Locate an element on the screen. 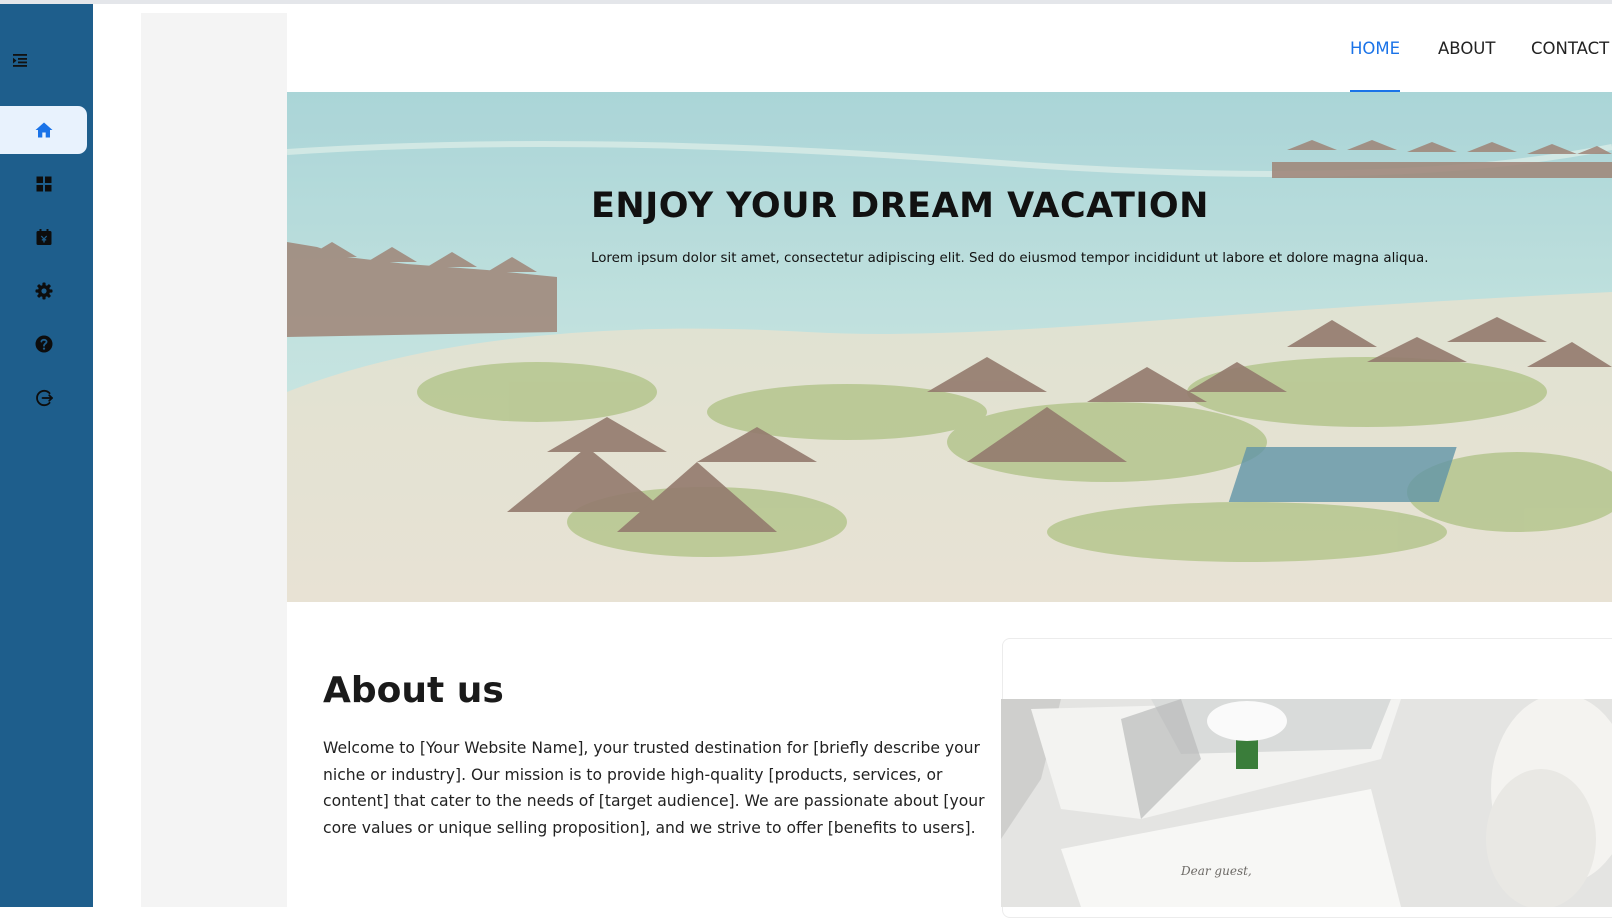 This screenshot has height=918, width=1612. help-icon is located at coordinates (43, 344).